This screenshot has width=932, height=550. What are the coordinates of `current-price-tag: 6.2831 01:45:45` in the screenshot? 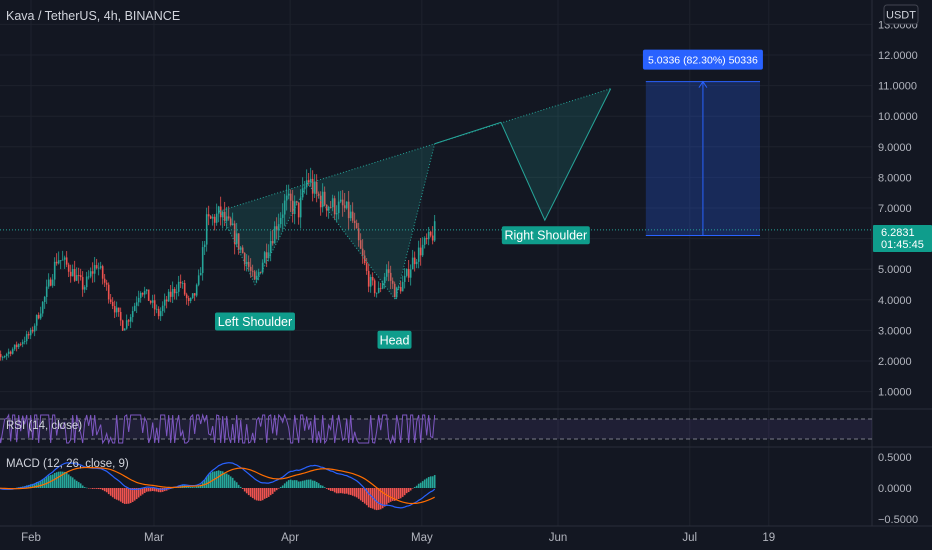 It's located at (902, 238).